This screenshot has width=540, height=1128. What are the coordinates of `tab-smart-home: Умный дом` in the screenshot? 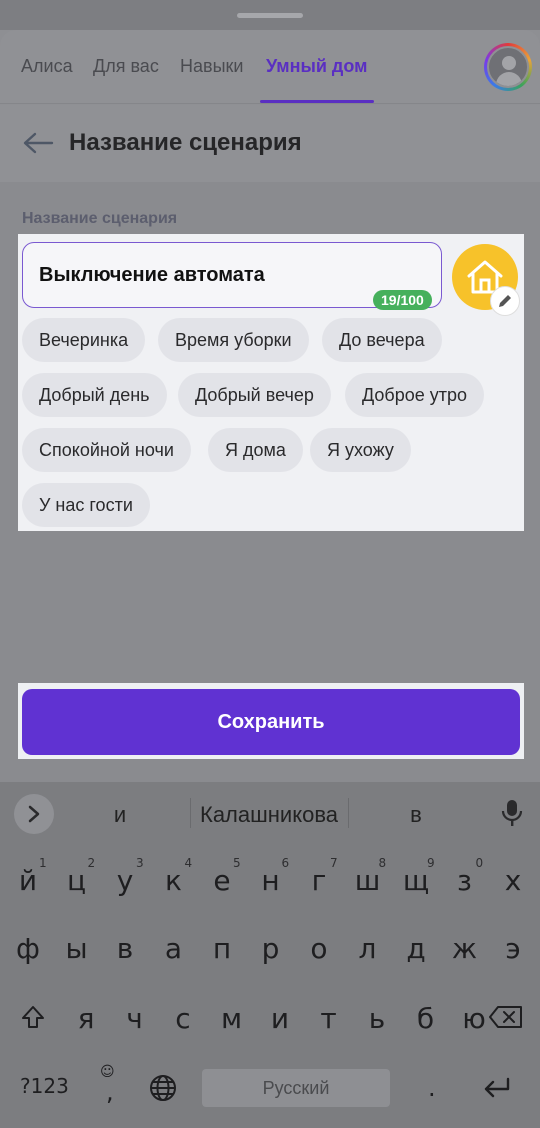 It's located at (316, 66).